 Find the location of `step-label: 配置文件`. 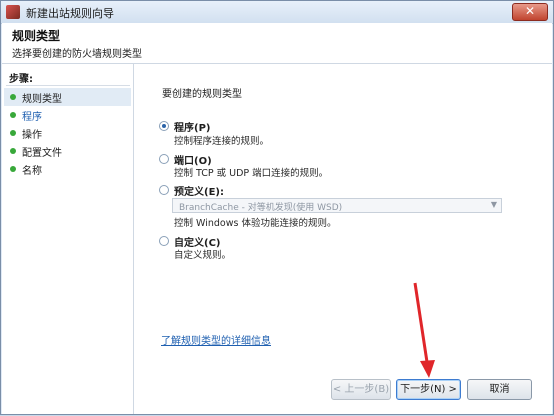

step-label: 配置文件 is located at coordinates (42, 153).